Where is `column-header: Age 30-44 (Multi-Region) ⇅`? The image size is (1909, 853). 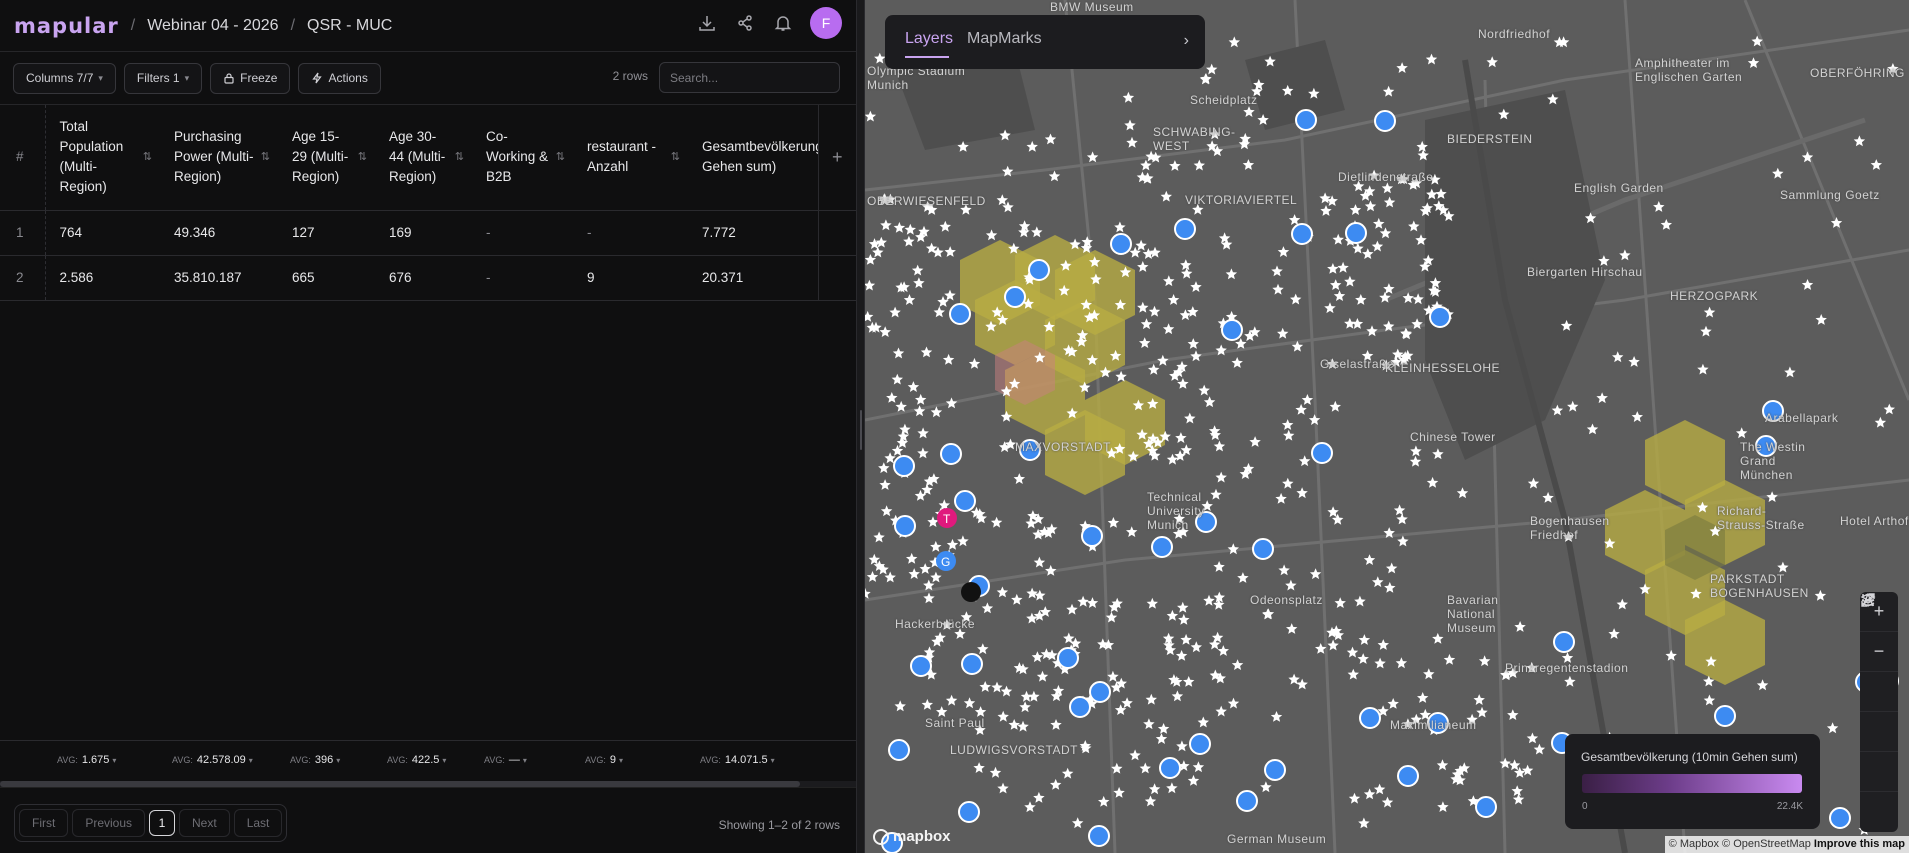 column-header: Age 30-44 (Multi-Region) ⇅ is located at coordinates (423, 158).